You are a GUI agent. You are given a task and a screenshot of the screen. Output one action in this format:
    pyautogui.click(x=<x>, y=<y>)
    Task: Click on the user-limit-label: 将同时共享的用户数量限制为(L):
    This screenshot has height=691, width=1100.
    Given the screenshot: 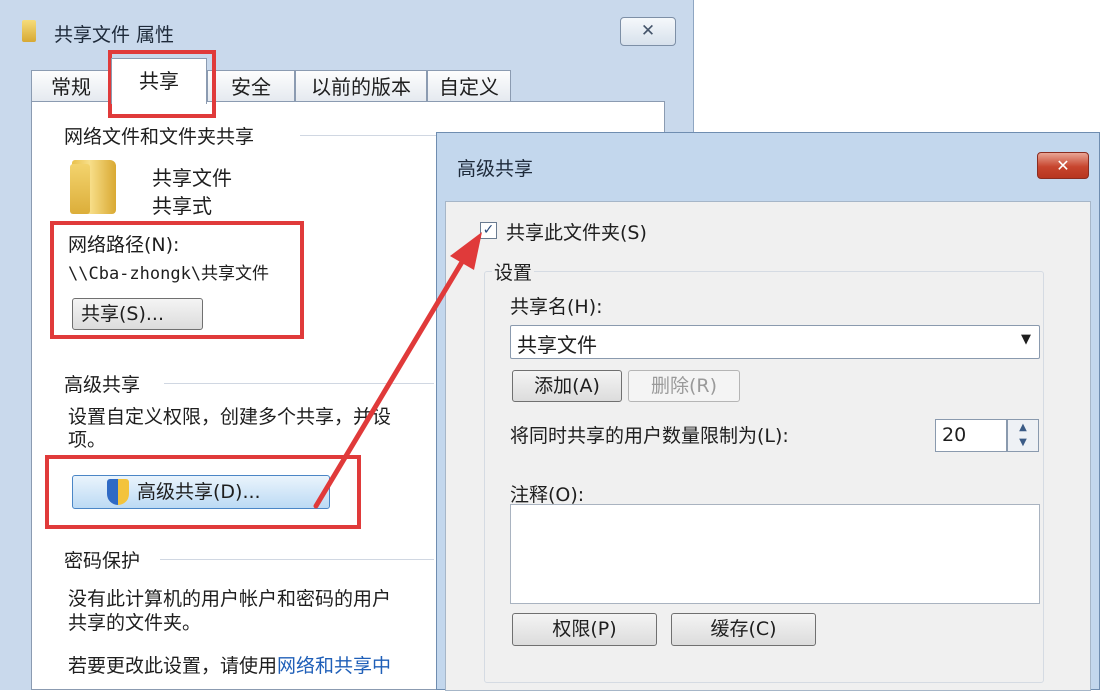 What is the action you would take?
    pyautogui.click(x=649, y=436)
    